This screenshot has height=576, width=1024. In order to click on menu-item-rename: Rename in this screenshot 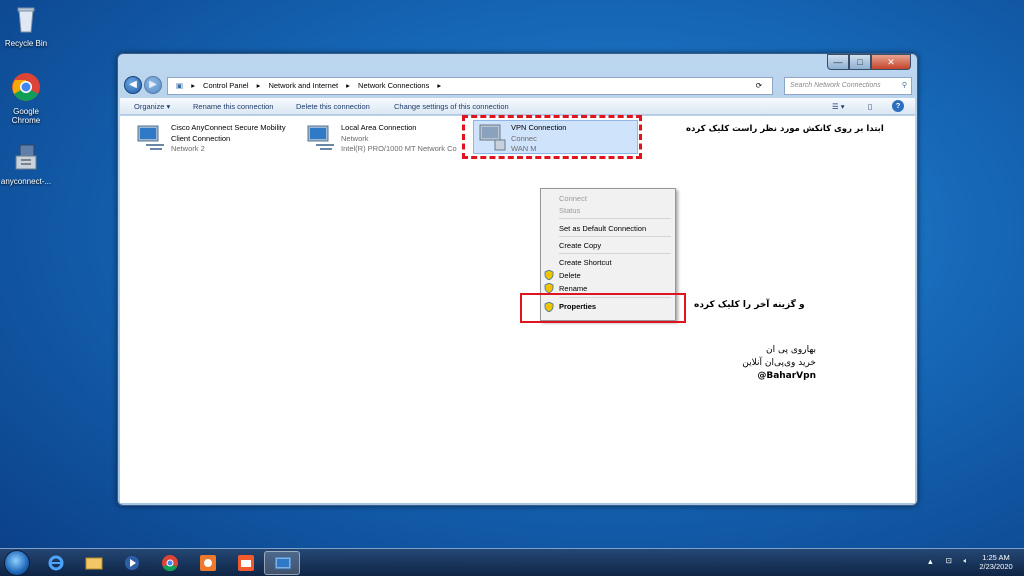, I will do `click(573, 288)`.